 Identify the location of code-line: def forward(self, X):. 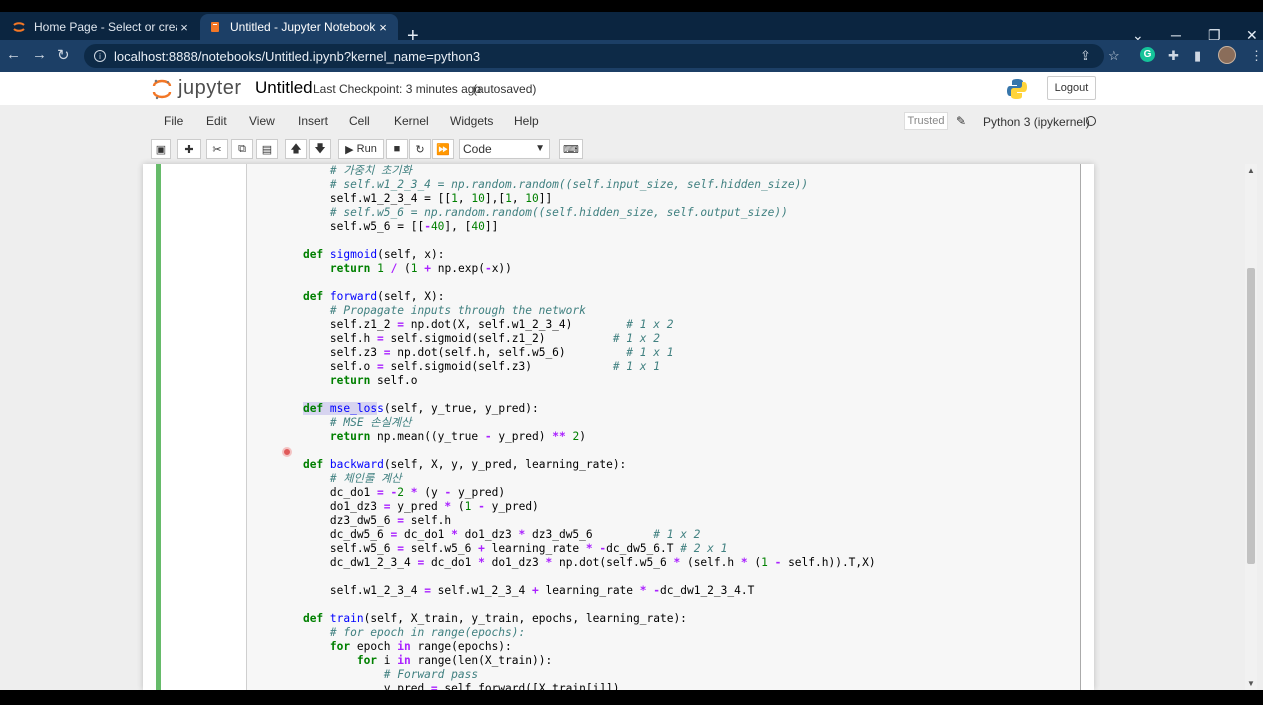
(360, 297).